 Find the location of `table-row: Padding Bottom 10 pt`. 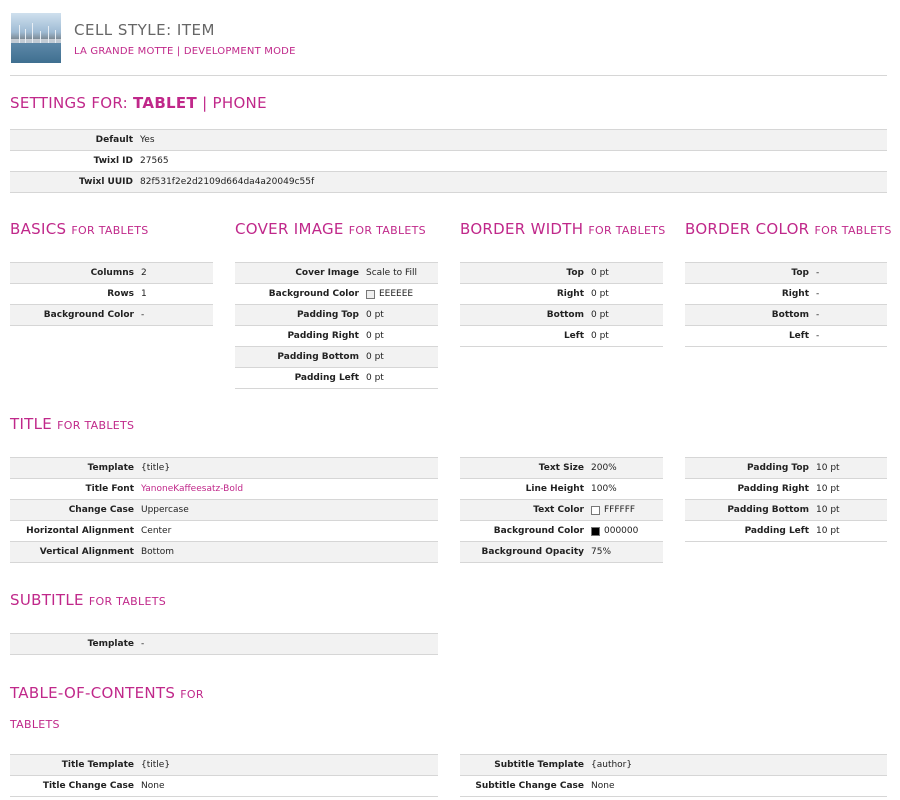

table-row: Padding Bottom 10 pt is located at coordinates (786, 510).